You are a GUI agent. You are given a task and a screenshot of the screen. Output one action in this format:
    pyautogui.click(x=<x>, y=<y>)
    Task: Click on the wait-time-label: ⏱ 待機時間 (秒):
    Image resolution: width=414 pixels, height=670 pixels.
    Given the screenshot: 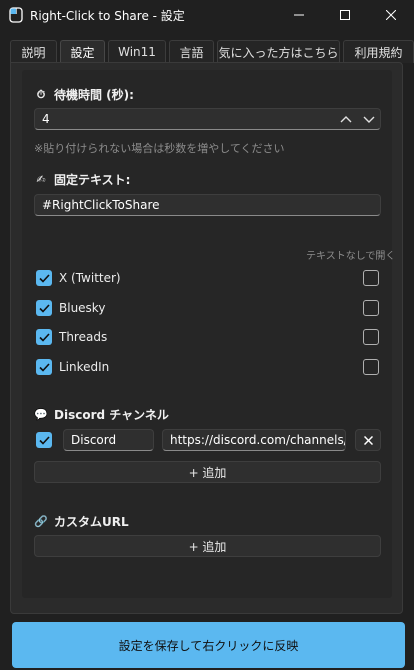 What is the action you would take?
    pyautogui.click(x=84, y=94)
    